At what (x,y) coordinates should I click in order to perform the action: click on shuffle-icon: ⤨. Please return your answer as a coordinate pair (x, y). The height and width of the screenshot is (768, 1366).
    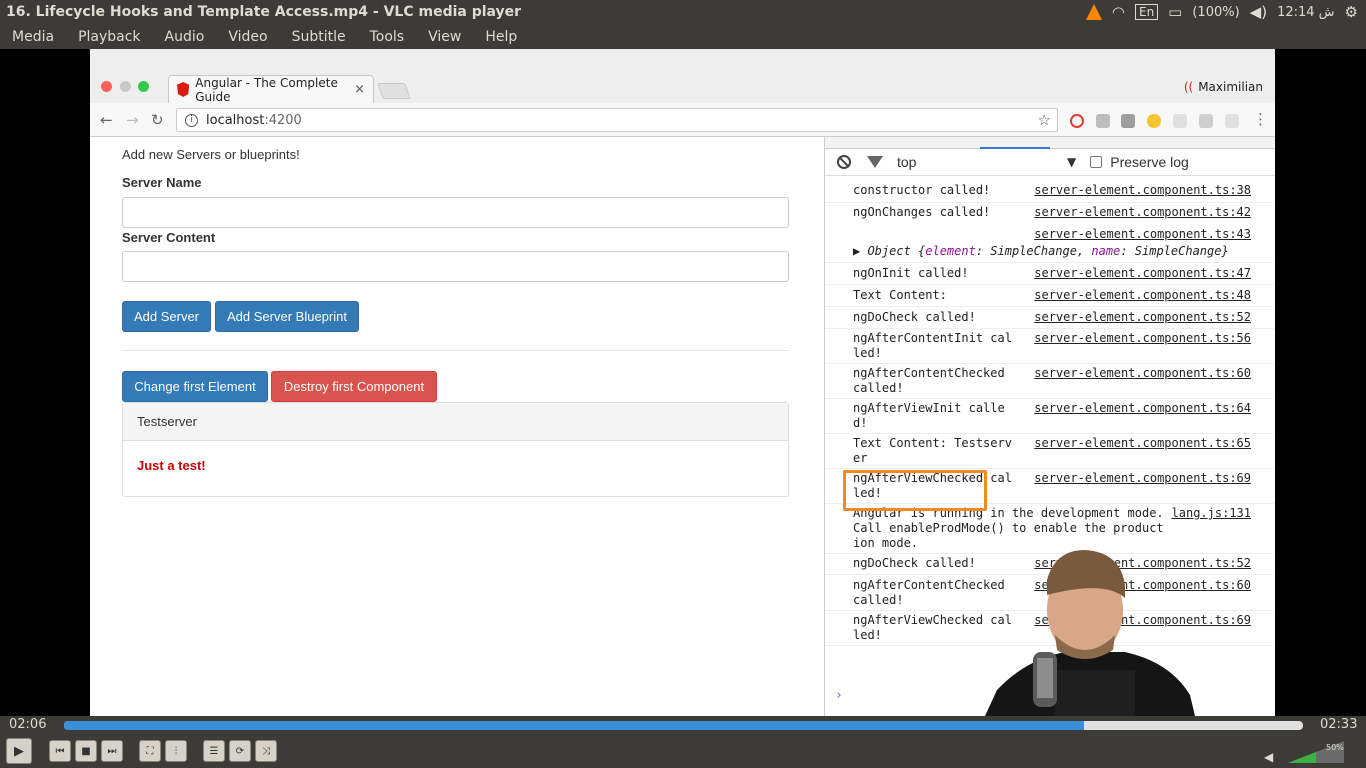
    Looking at the image, I should click on (266, 751).